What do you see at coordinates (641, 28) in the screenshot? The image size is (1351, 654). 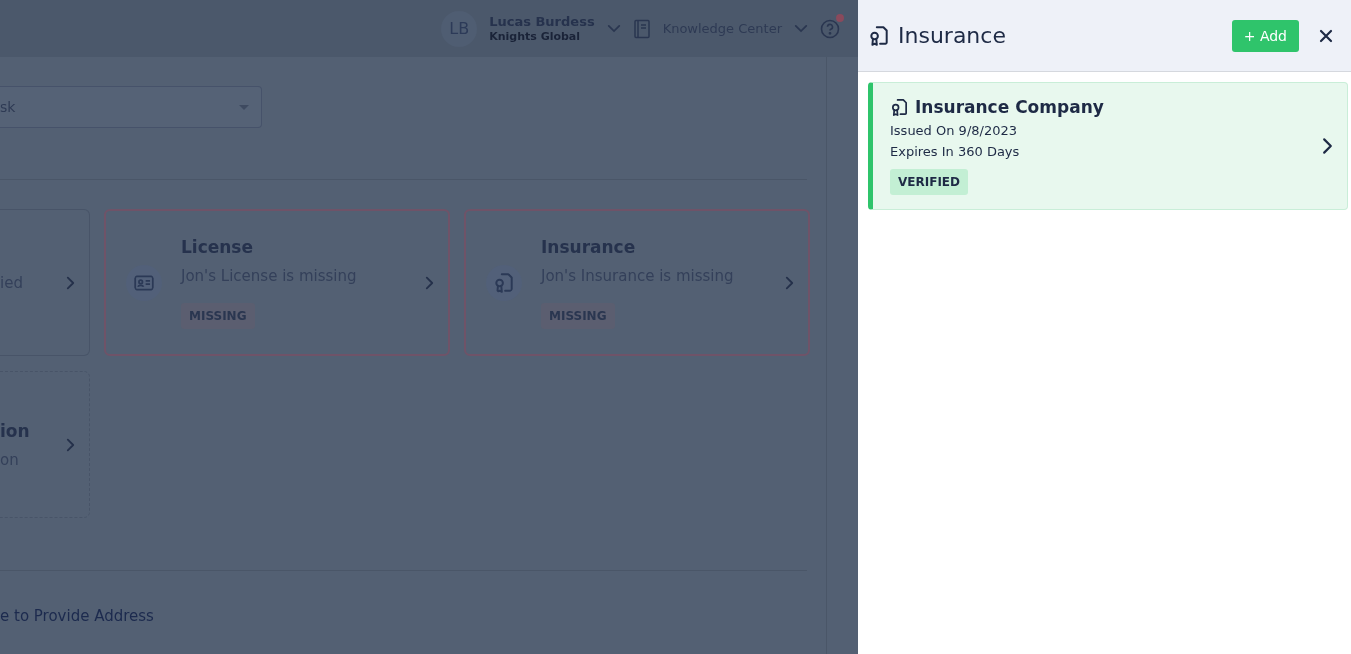 I see `book-icon` at bounding box center [641, 28].